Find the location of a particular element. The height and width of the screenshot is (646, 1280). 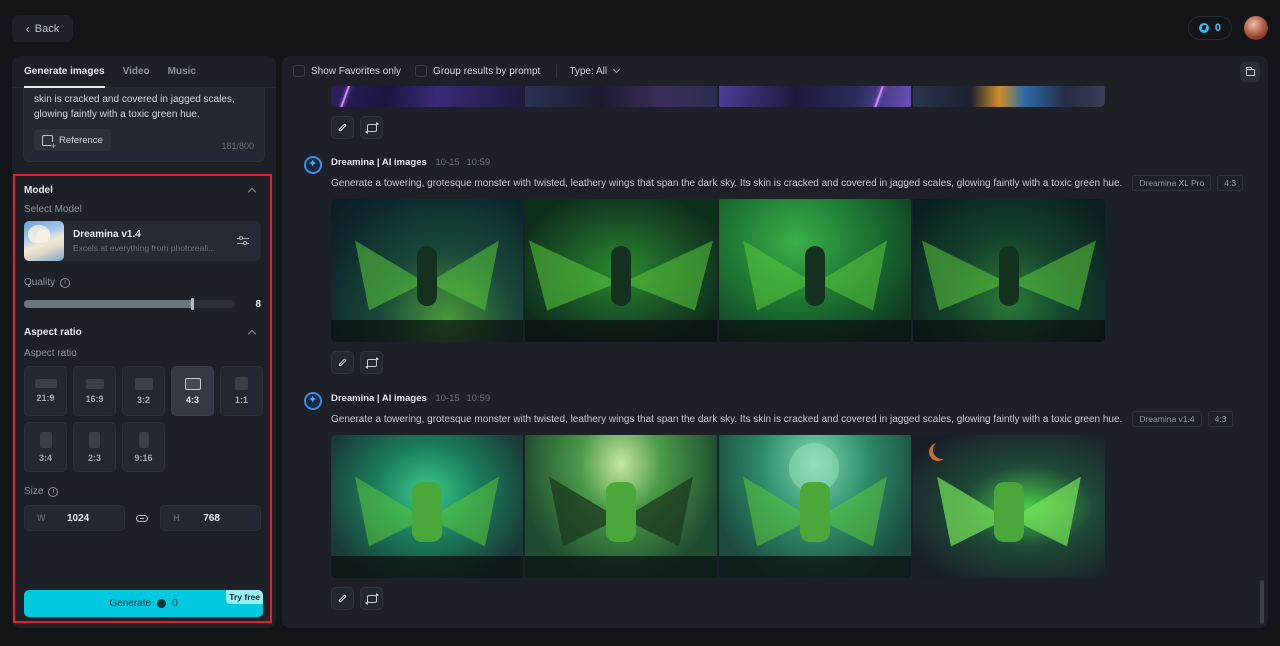

favorites-checkbox is located at coordinates (299, 71).